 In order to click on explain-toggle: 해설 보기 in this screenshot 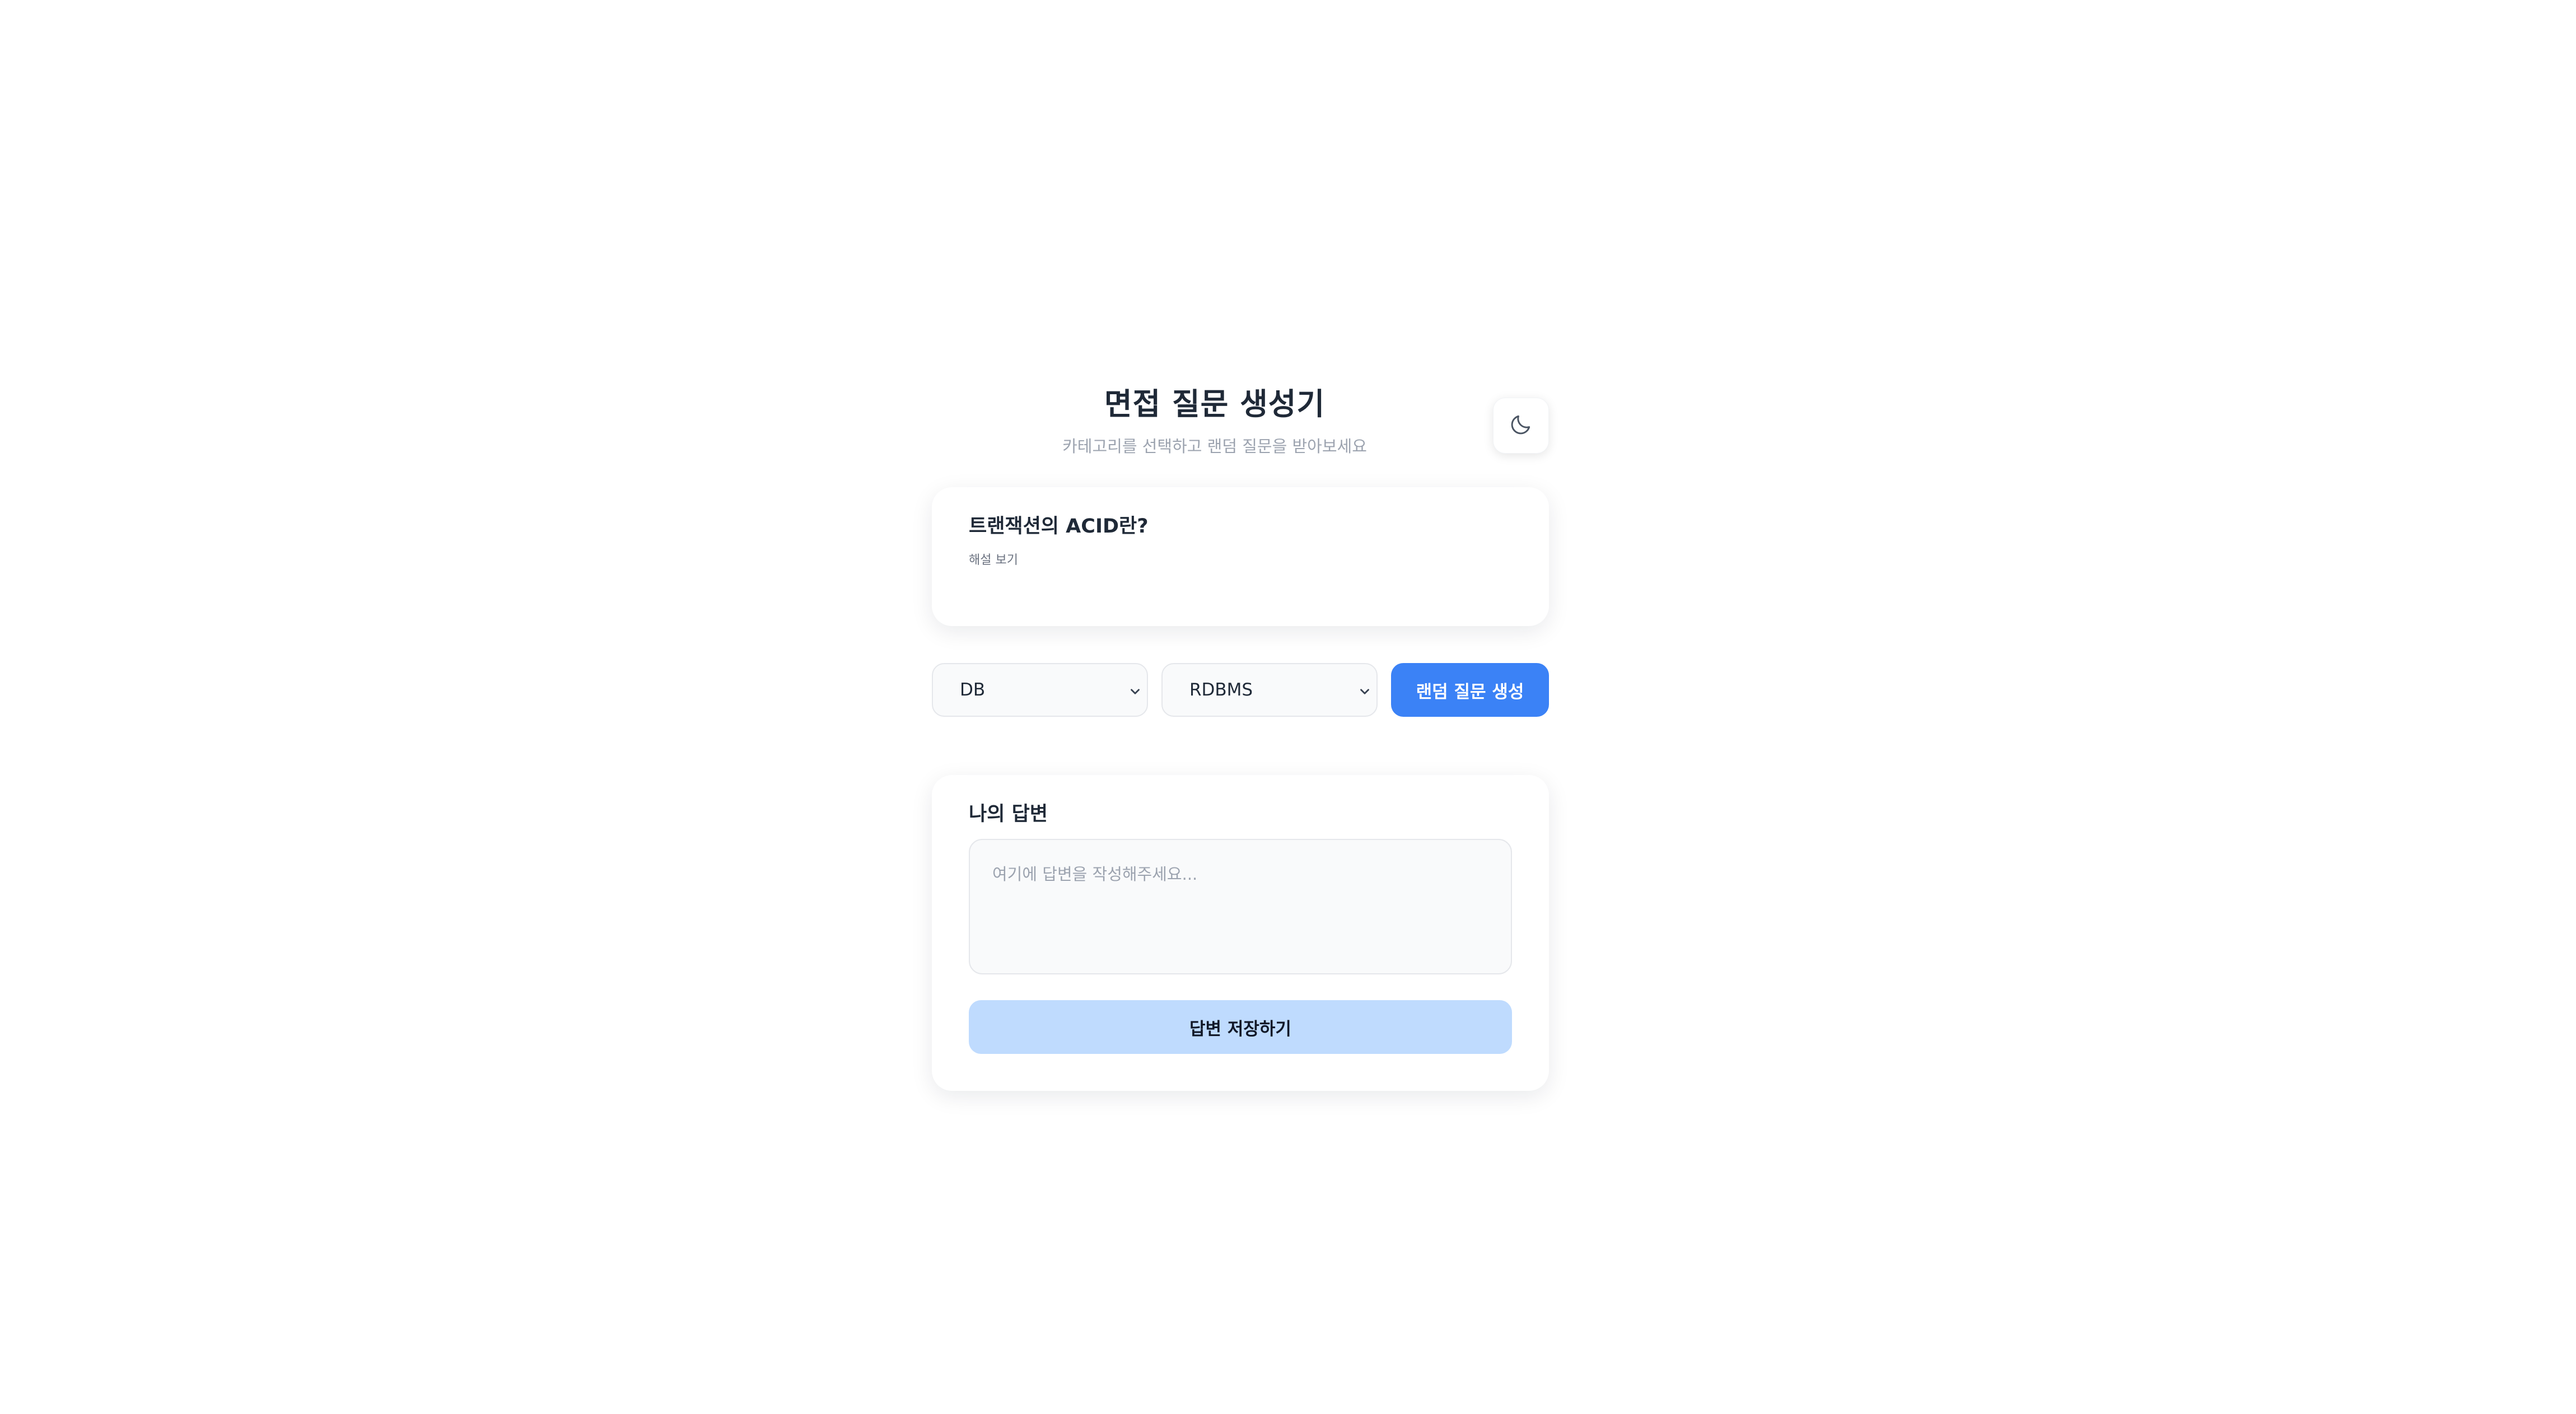, I will do `click(1241, 561)`.